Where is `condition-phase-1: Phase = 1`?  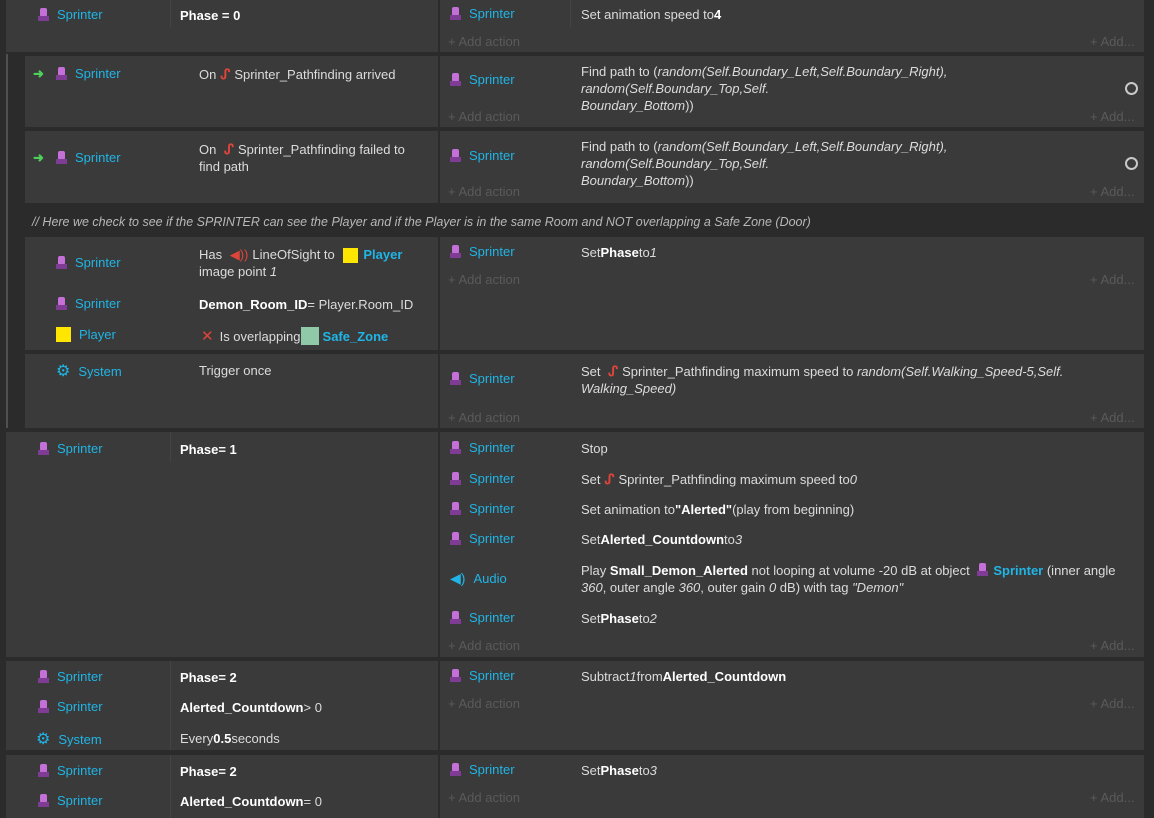 condition-phase-1: Phase = 1 is located at coordinates (208, 449).